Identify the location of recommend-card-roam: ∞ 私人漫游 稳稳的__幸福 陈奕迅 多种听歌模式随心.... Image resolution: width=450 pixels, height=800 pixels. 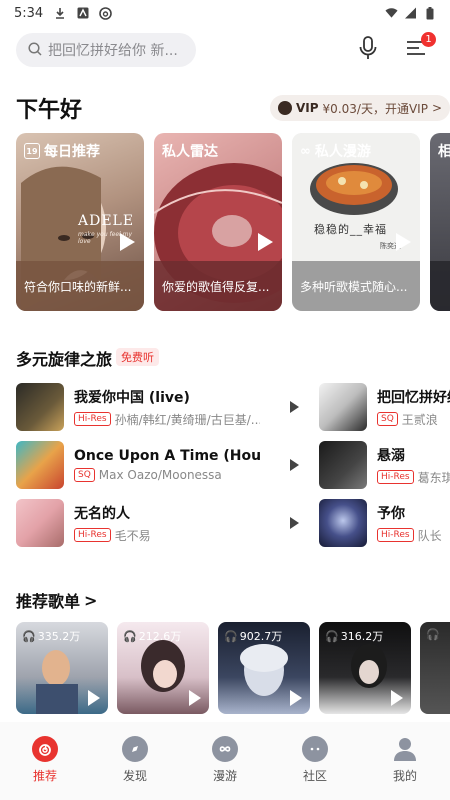
(356, 222).